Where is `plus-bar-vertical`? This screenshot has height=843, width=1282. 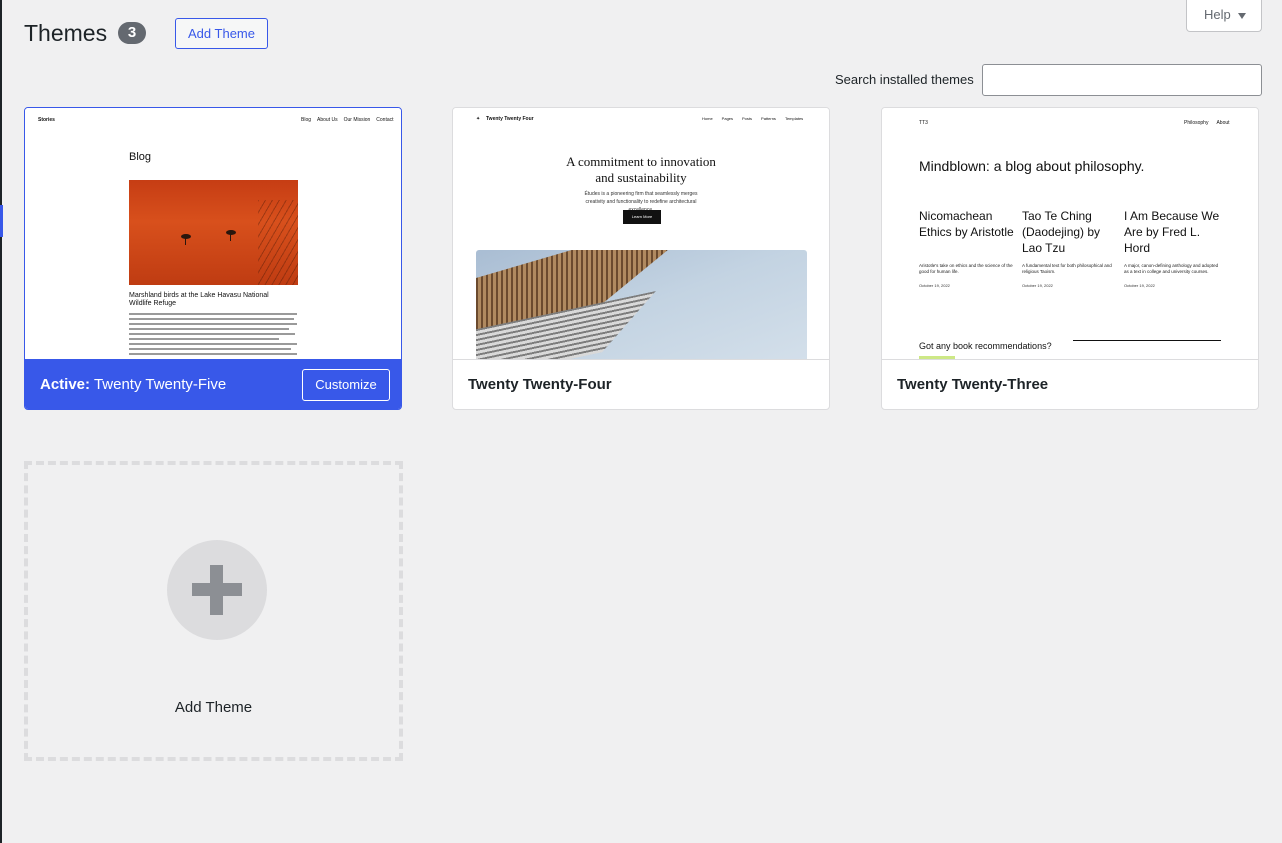 plus-bar-vertical is located at coordinates (216, 590).